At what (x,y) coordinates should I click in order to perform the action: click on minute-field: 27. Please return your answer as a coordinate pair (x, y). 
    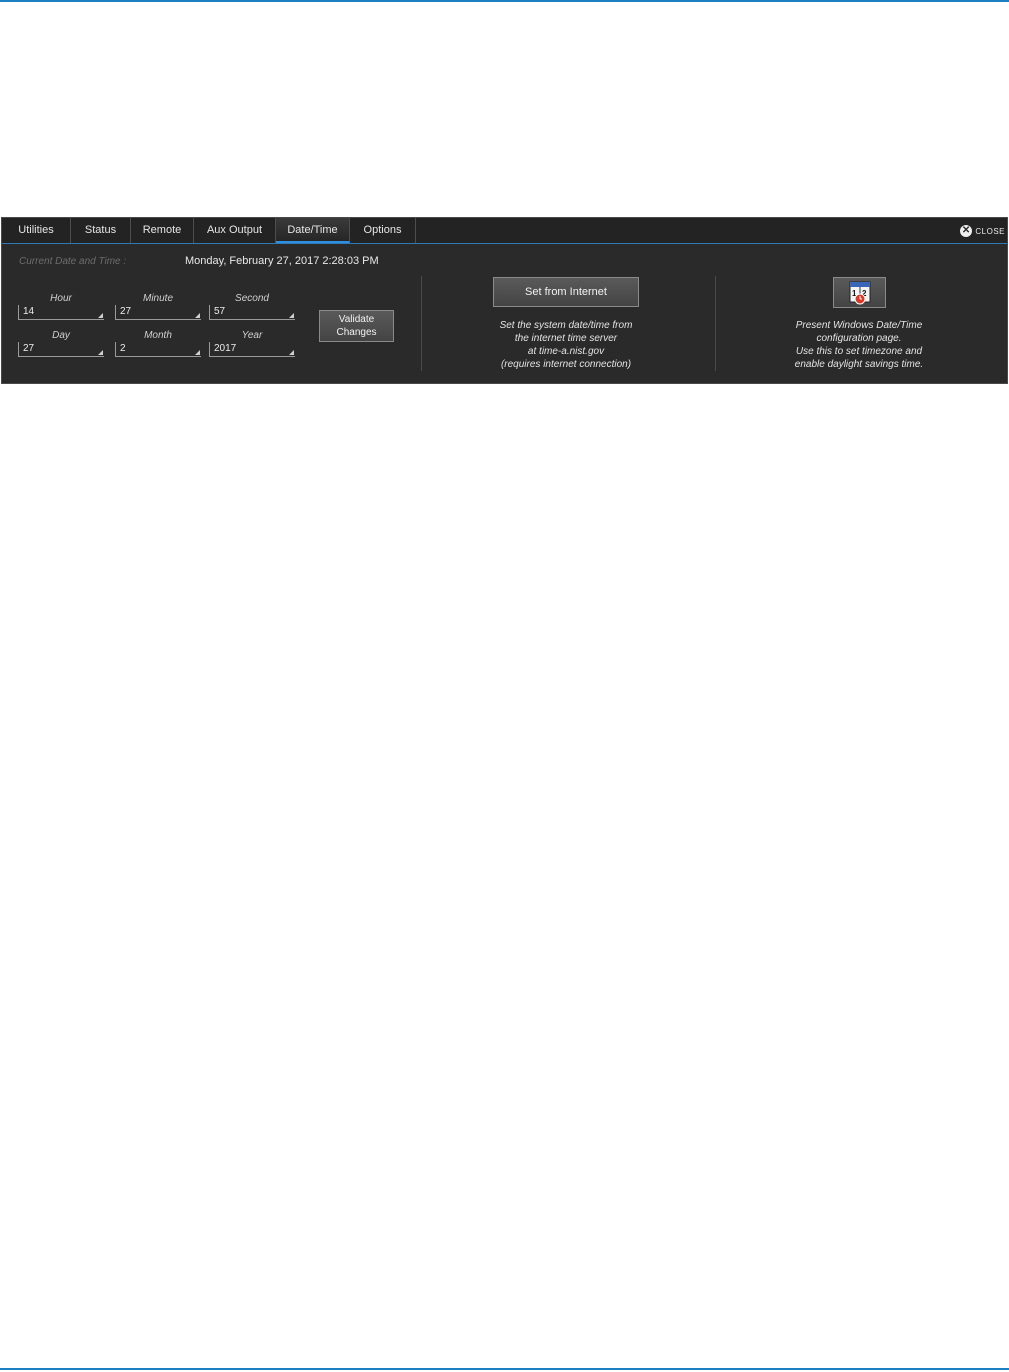
    Looking at the image, I should click on (158, 312).